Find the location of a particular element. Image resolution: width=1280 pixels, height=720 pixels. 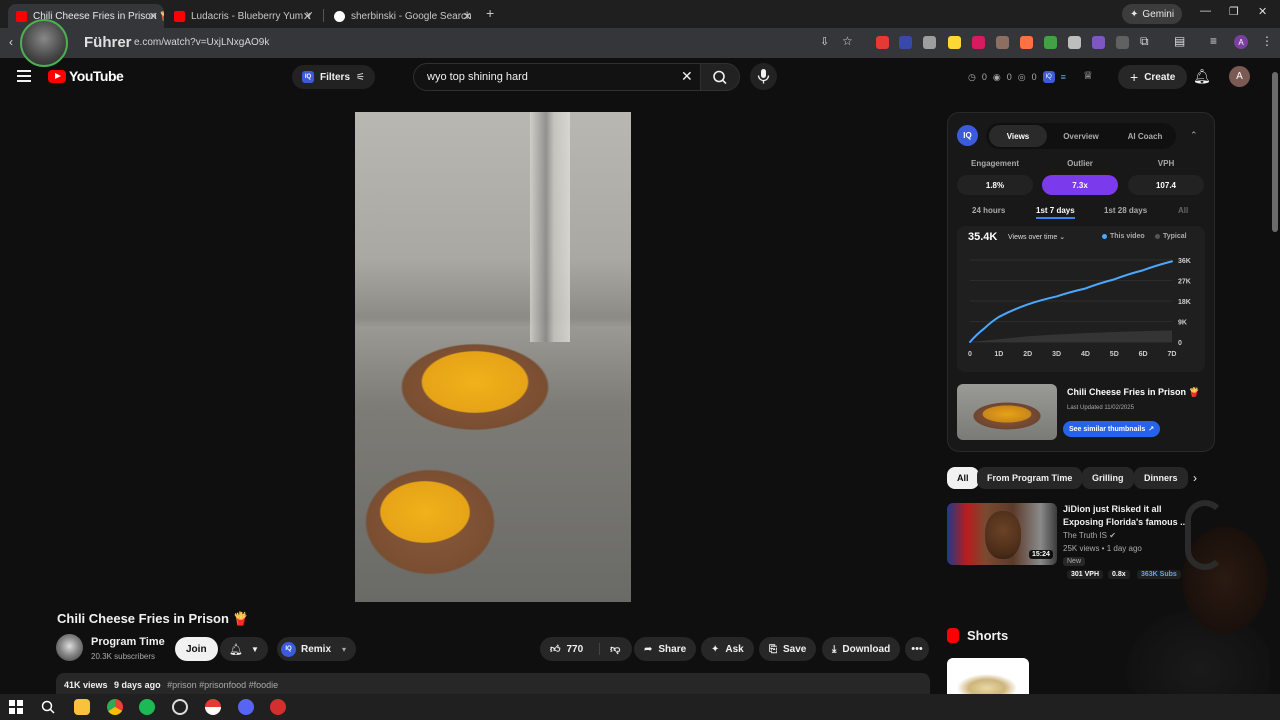

discord-icon is located at coordinates (246, 707).